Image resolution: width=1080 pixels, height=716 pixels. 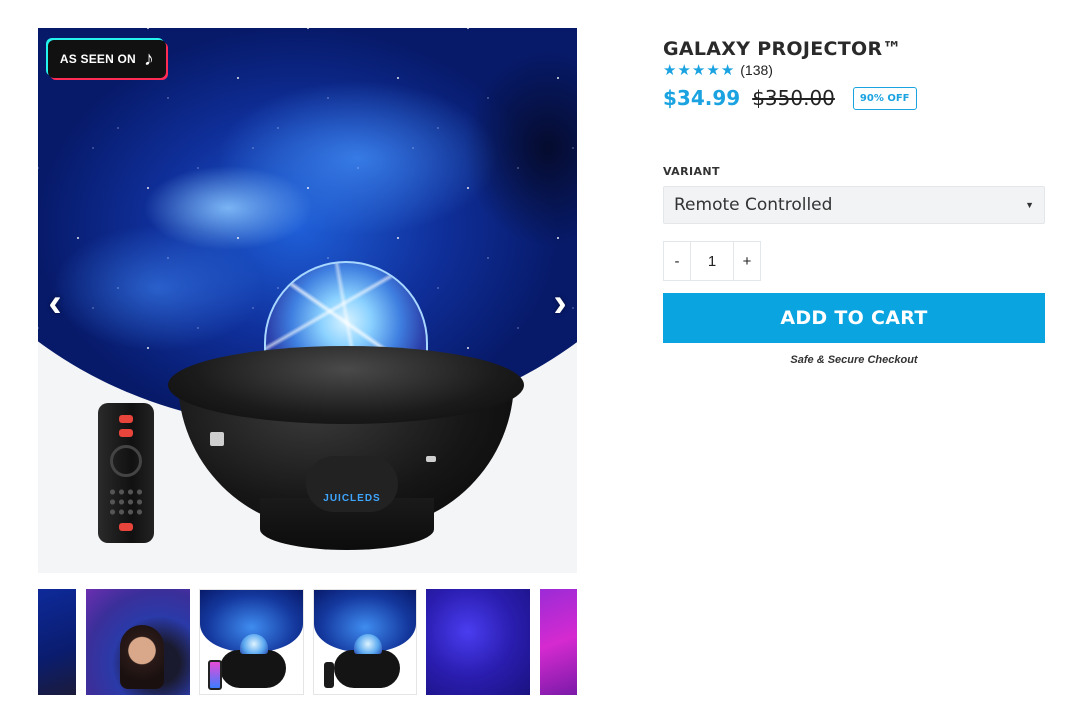 I want to click on quantity-decrease-button: -, so click(x=677, y=261).